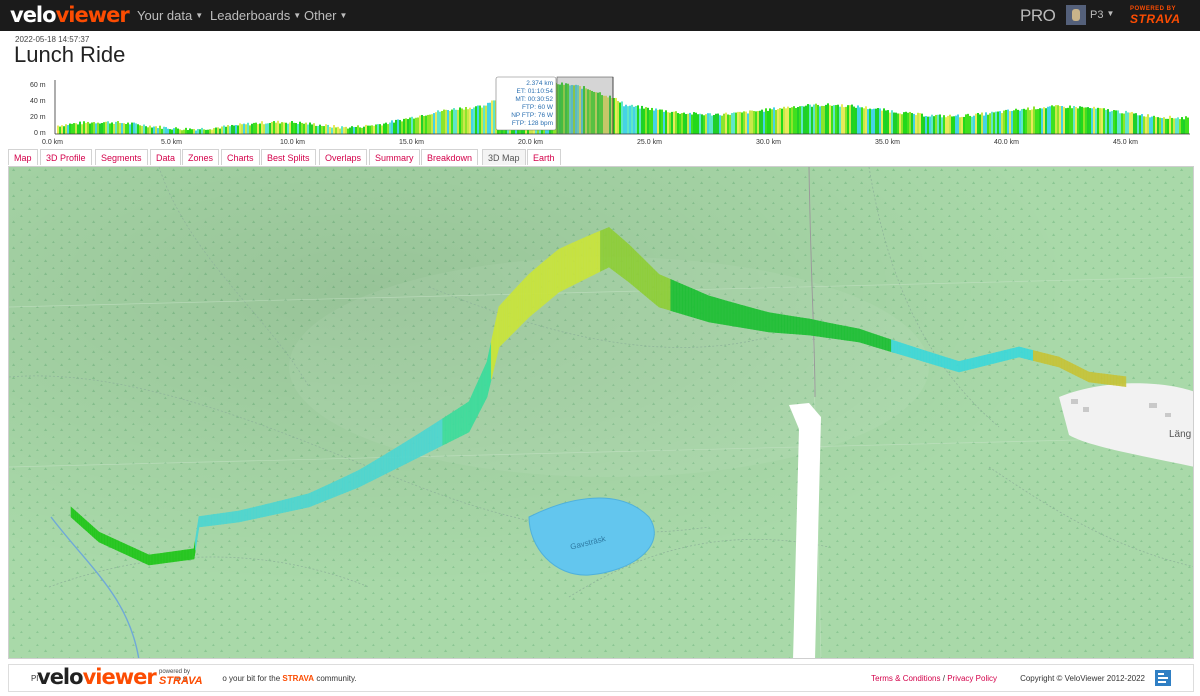 The height and width of the screenshot is (696, 1200). What do you see at coordinates (240, 157) in the screenshot?
I see `tab-charts: Charts` at bounding box center [240, 157].